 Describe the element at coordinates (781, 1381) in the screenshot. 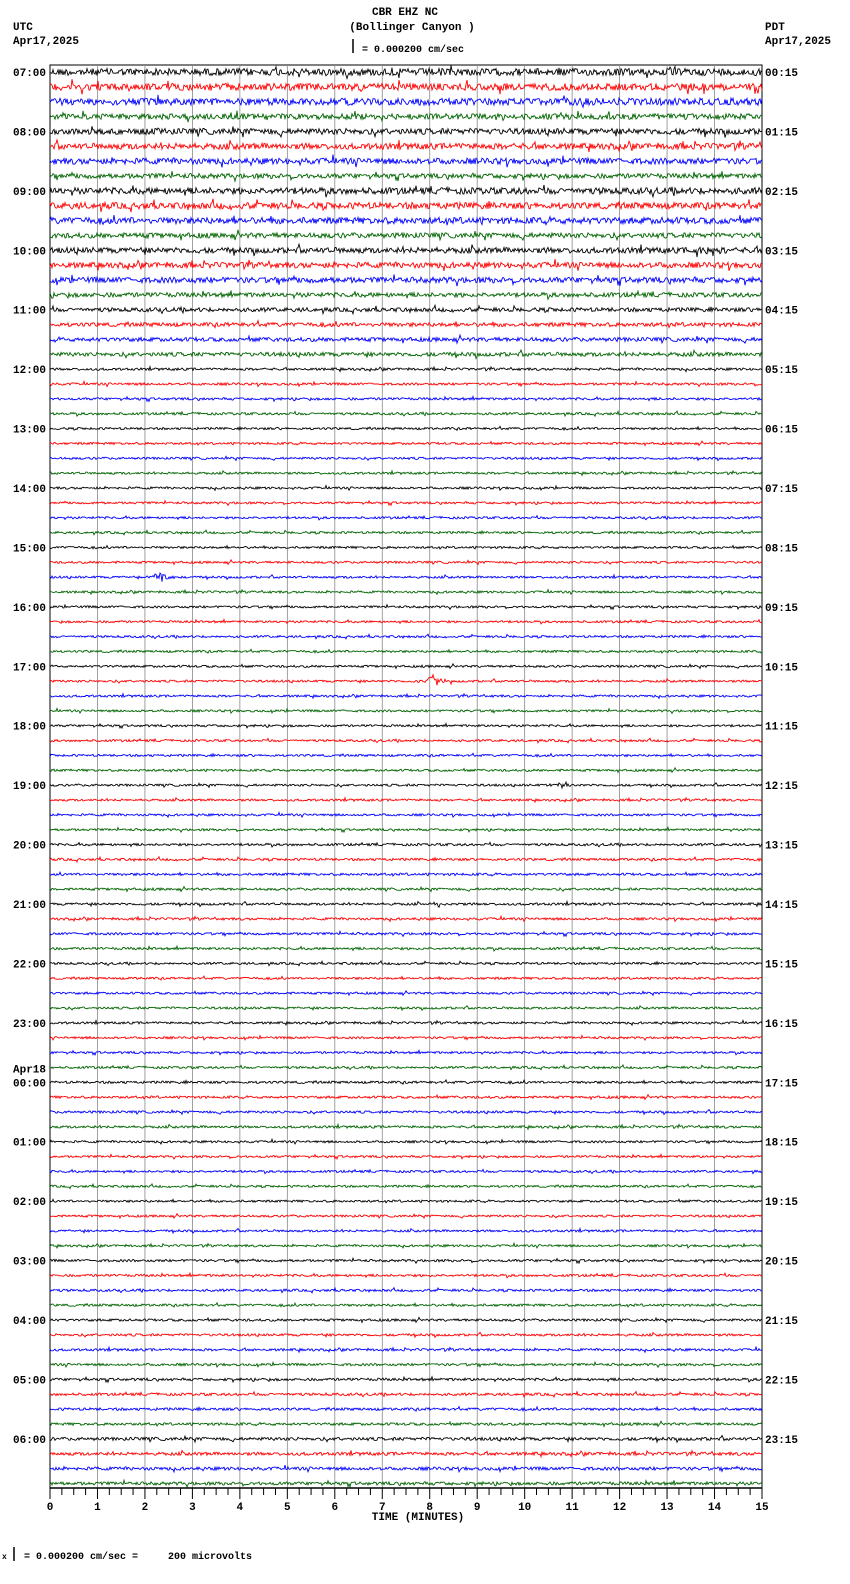

I see `pdt-hour-label: 22:15` at that location.